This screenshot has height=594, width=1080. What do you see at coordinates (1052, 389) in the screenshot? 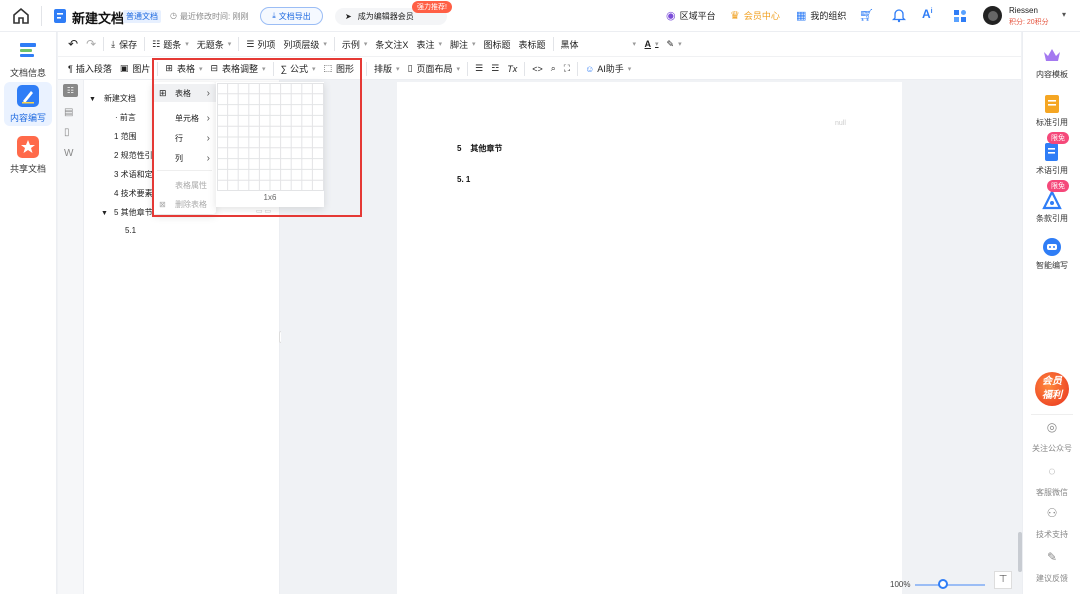
I see `member-welfare-promo: 会员 福利` at bounding box center [1052, 389].